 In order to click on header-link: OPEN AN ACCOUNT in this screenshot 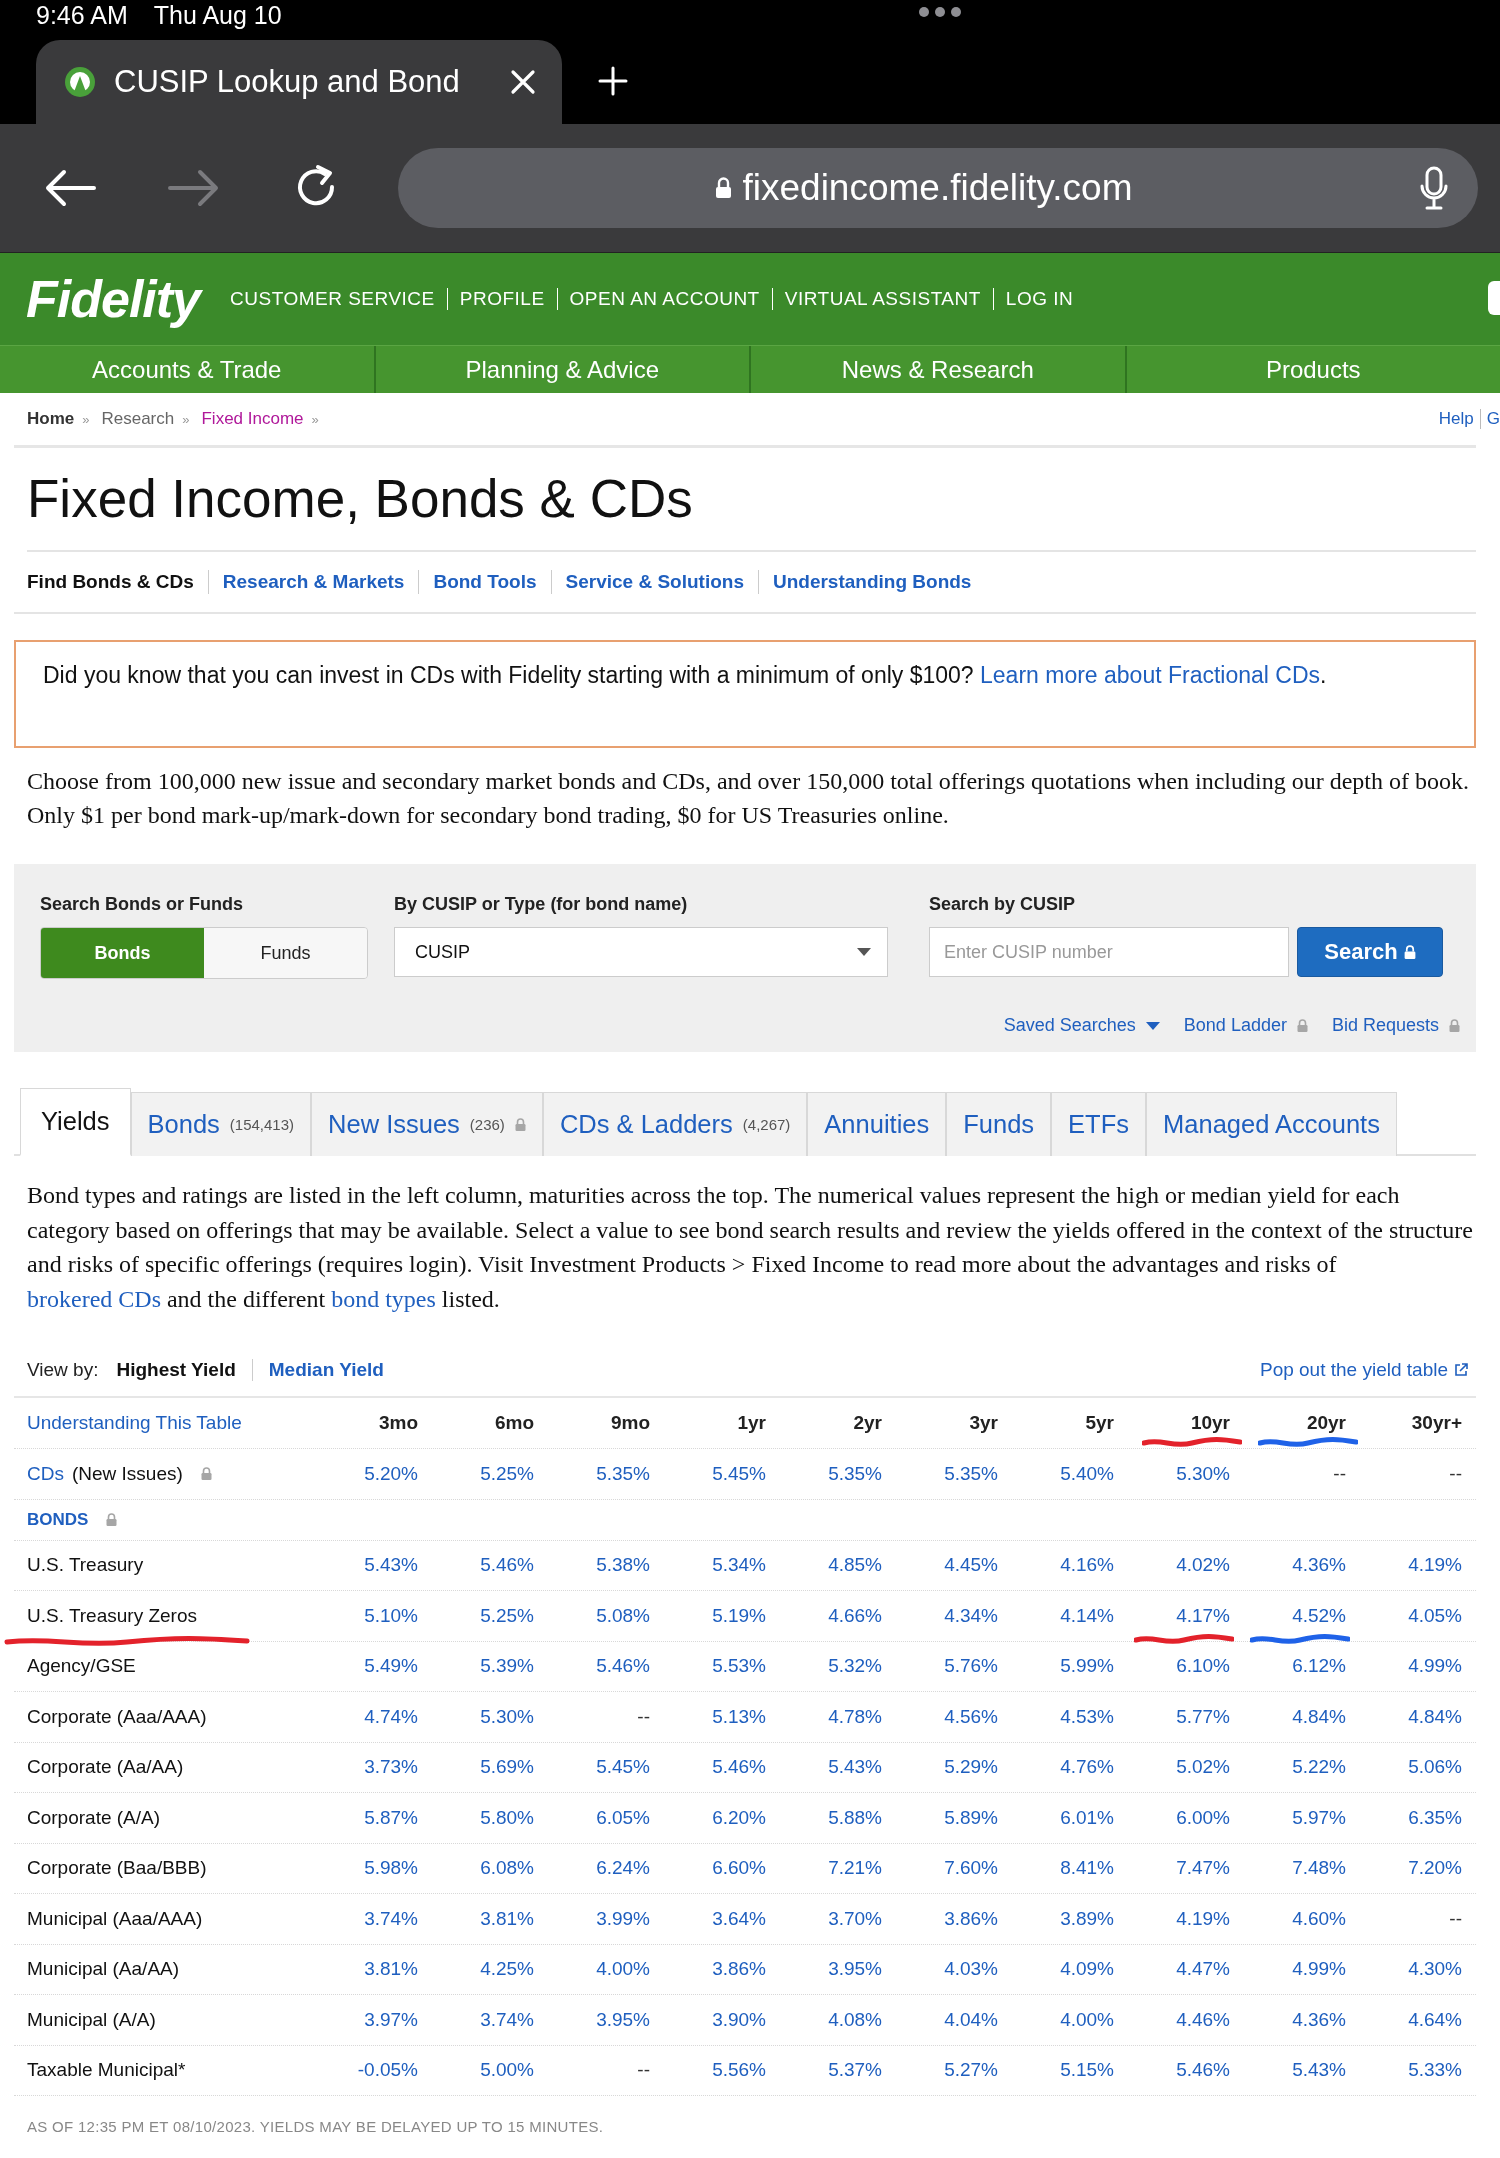, I will do `click(664, 299)`.